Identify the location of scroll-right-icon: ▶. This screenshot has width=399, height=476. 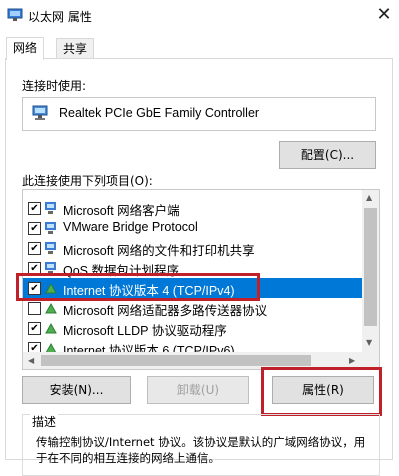
(352, 360).